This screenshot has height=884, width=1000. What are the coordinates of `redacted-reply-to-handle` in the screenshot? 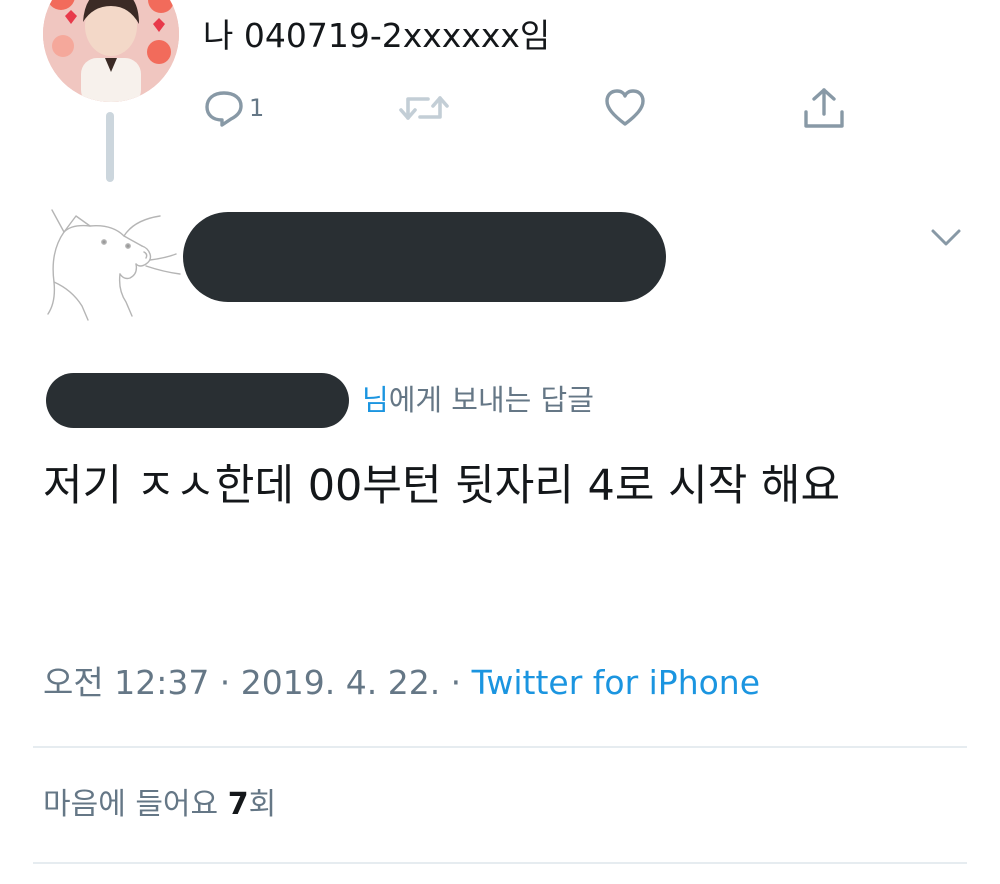 It's located at (197, 400).